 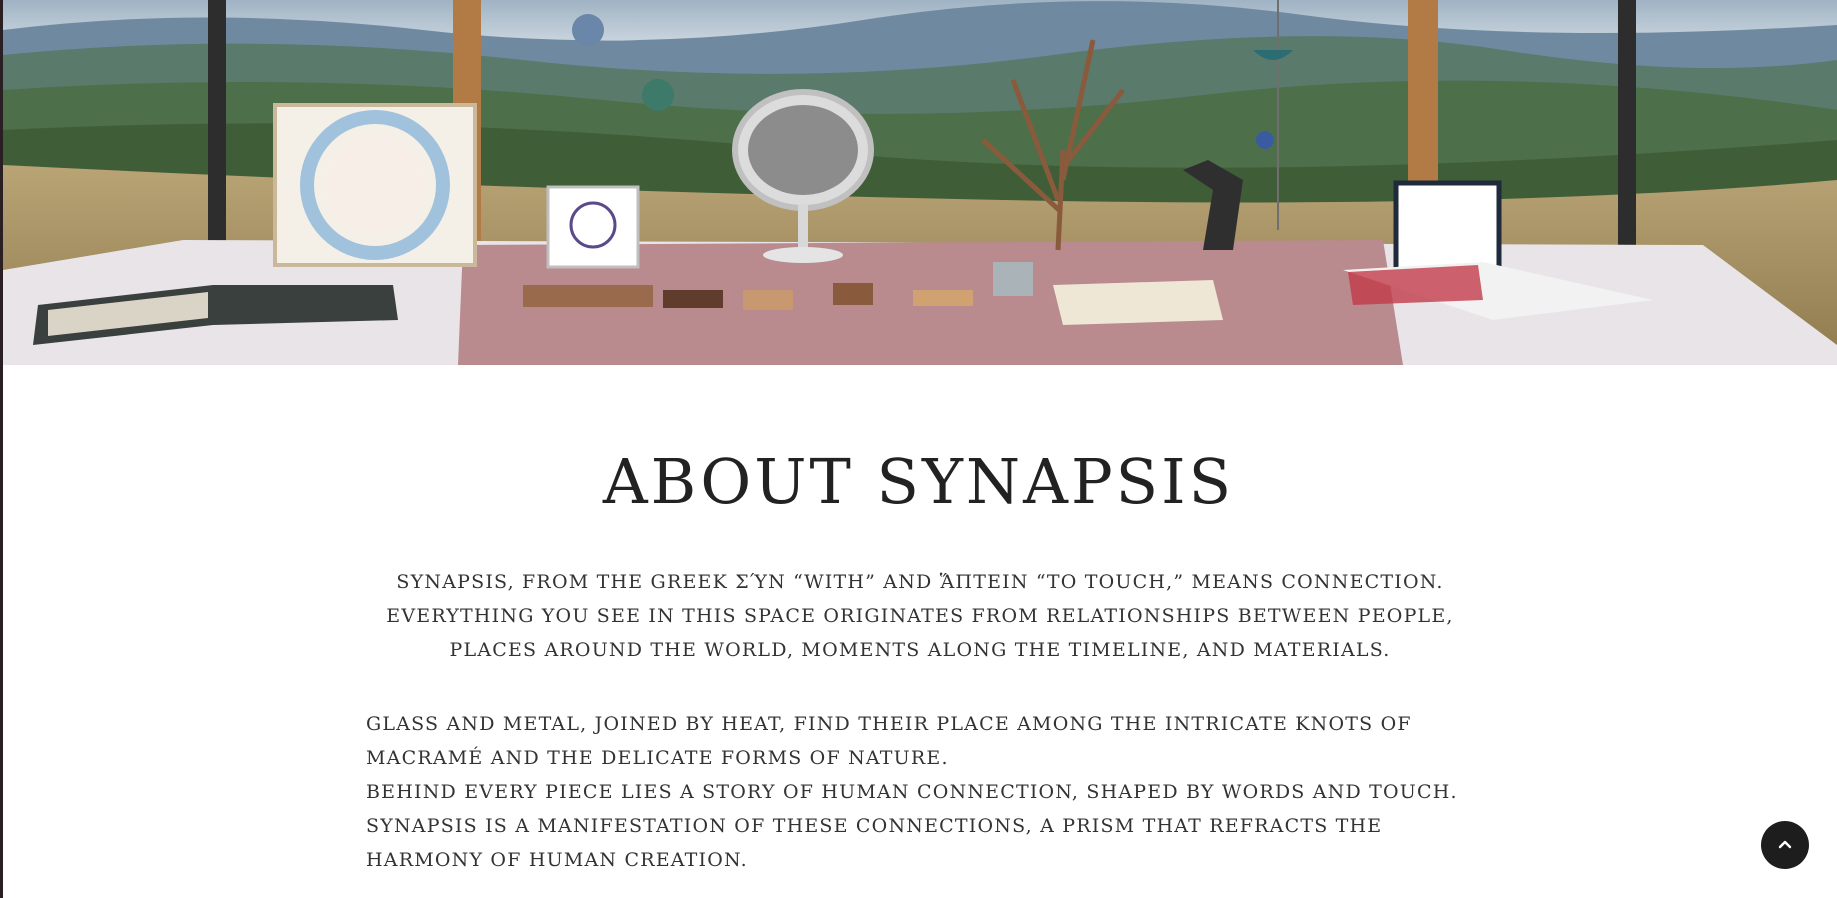 I want to click on chevron-up-icon, so click(x=1785, y=844).